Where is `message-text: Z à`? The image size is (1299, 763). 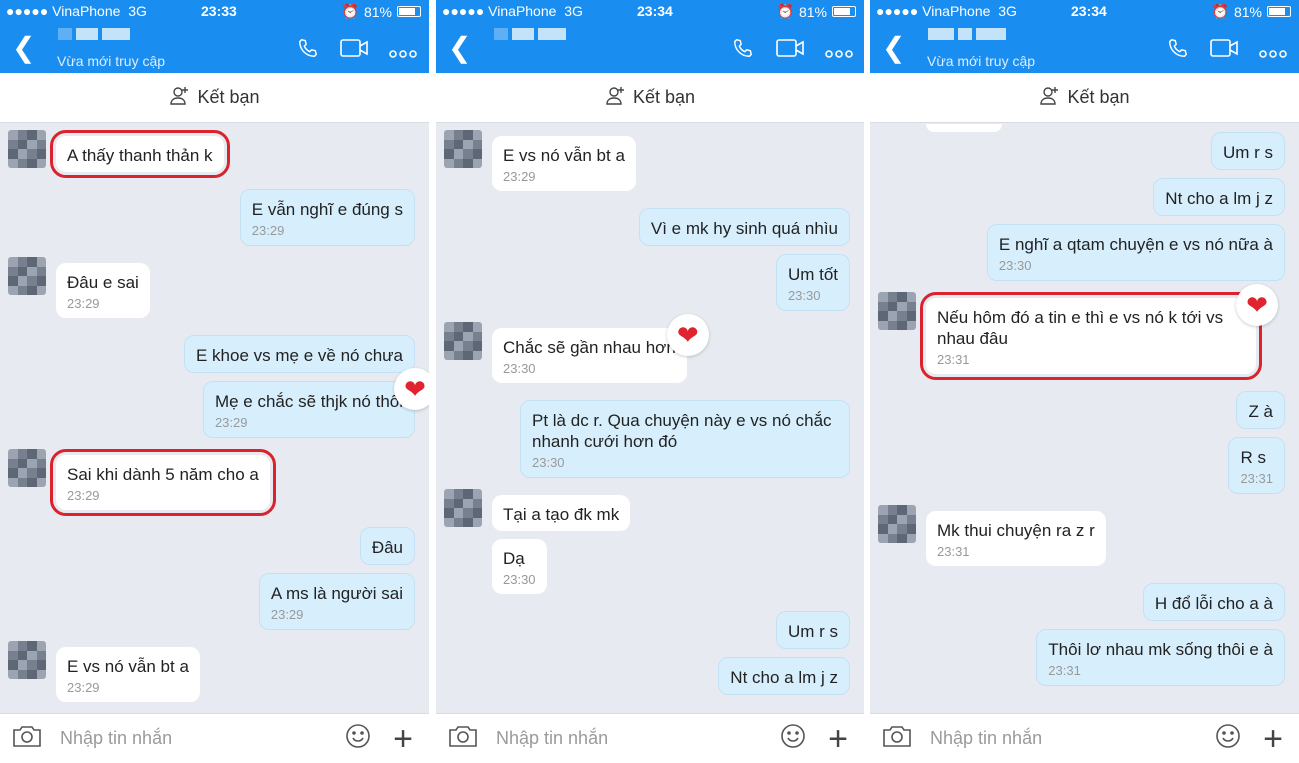
message-text: Z à is located at coordinates (1260, 411).